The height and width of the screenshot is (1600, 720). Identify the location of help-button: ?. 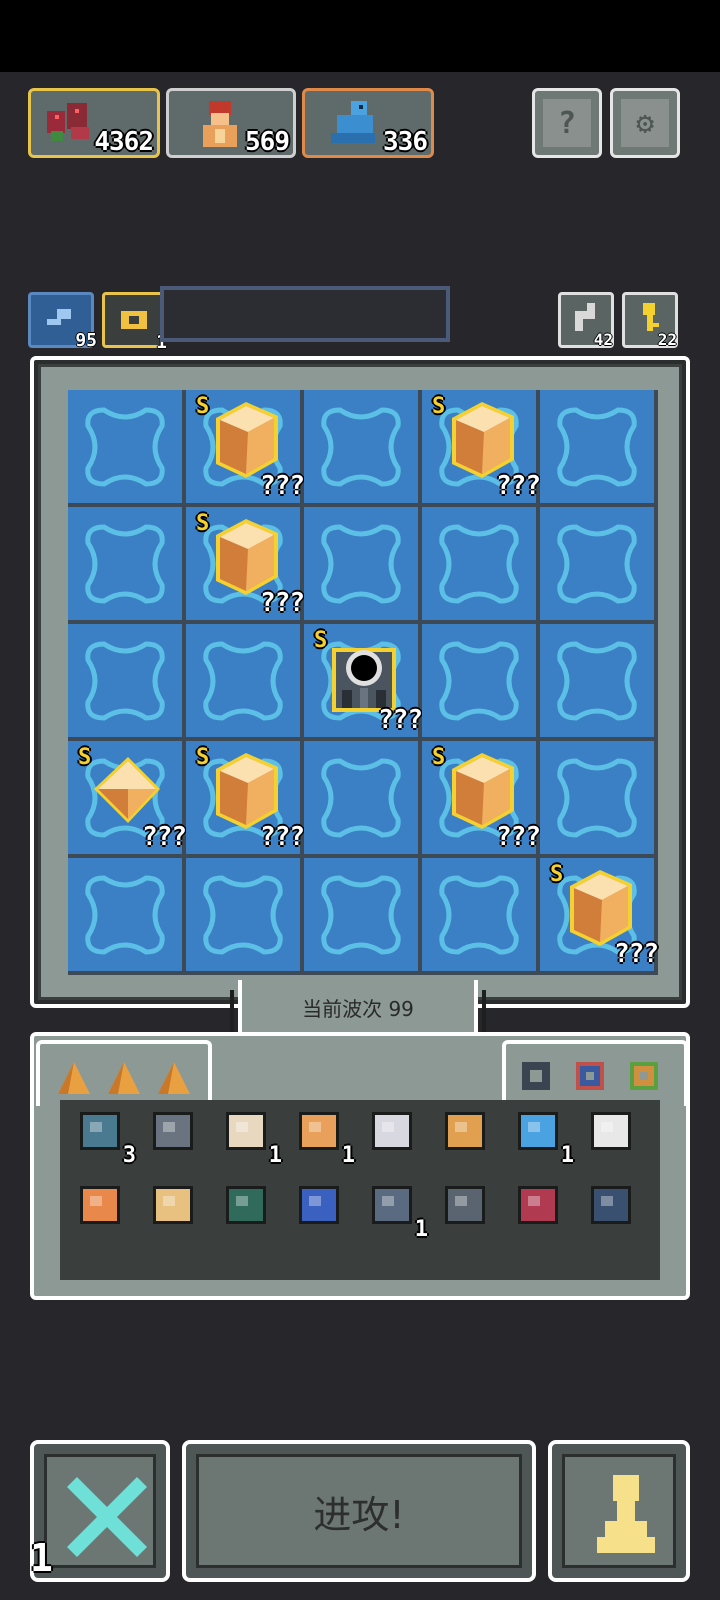
(567, 123).